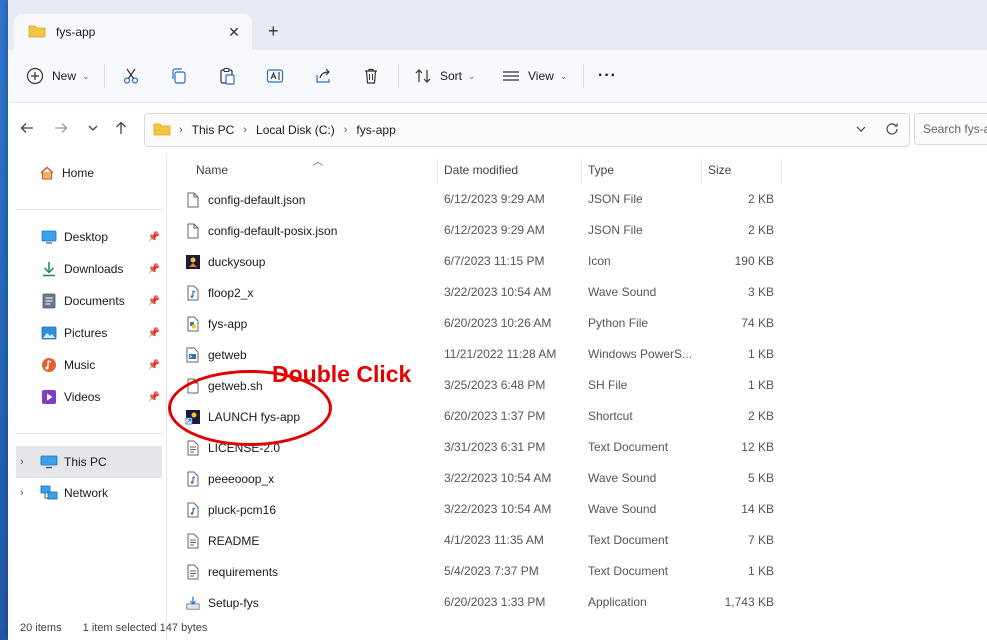  Describe the element at coordinates (295, 130) in the screenshot. I see `breadcrumb-local-disk: Local Disk (C:)` at that location.